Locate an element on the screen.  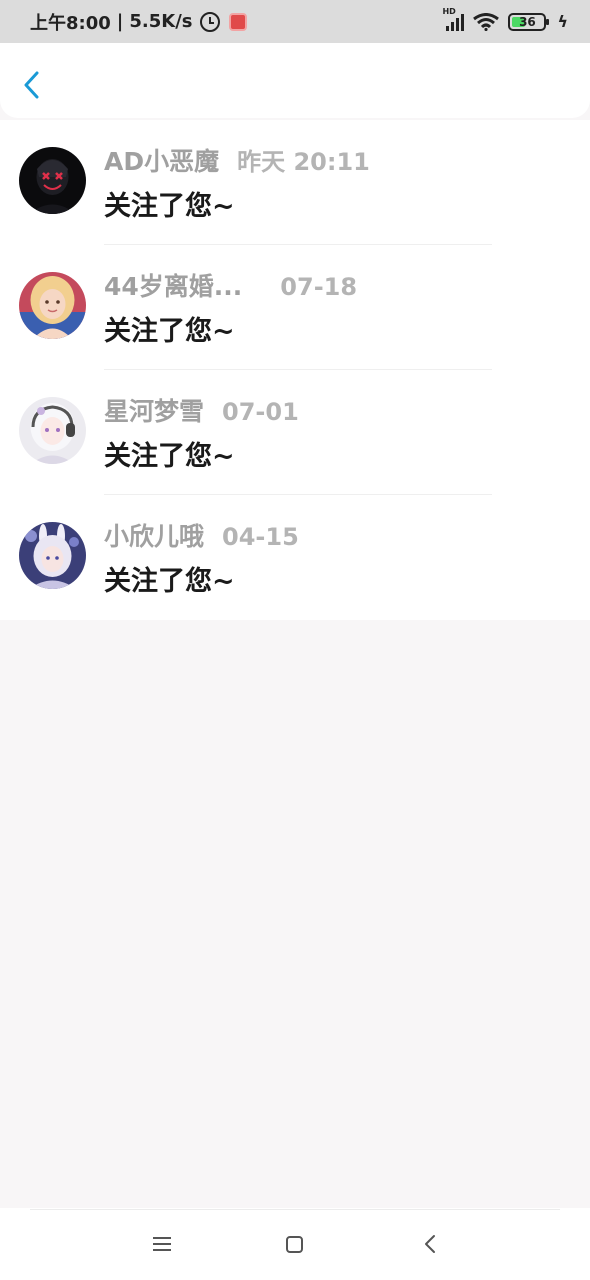
name-line: 44岁离婚... 07-18 is located at coordinates (230, 285).